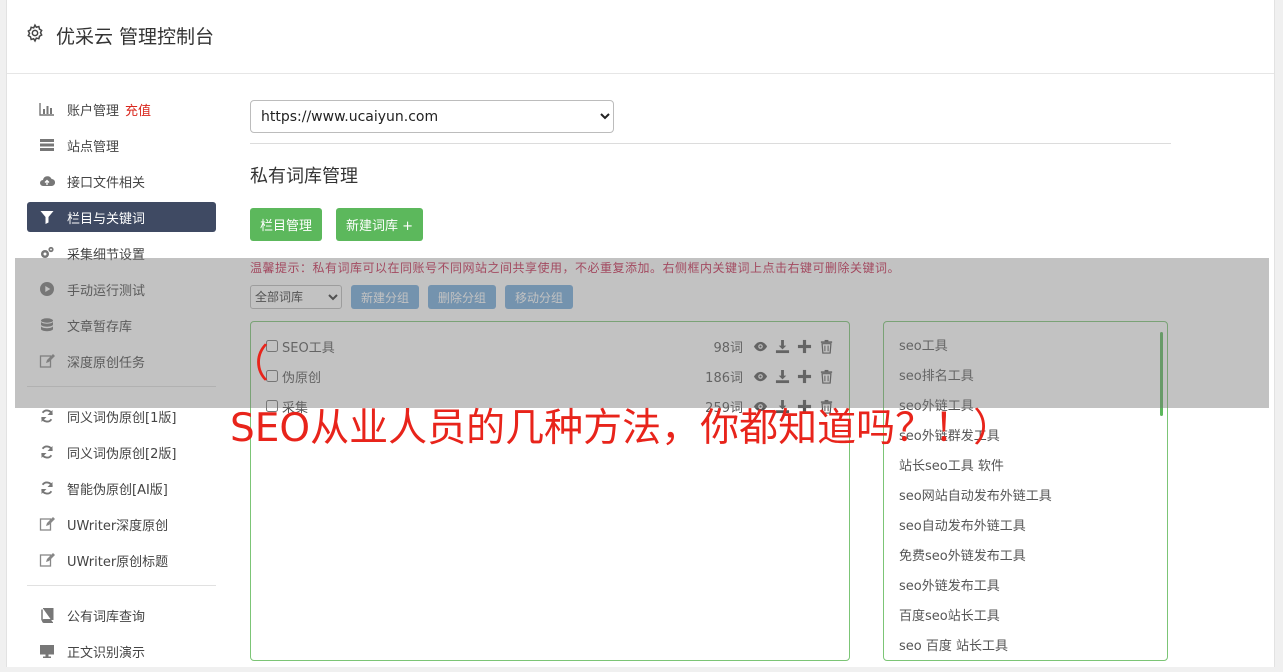 The width and height of the screenshot is (1283, 672). I want to click on lexicon-name: SEO工具, so click(497, 346).